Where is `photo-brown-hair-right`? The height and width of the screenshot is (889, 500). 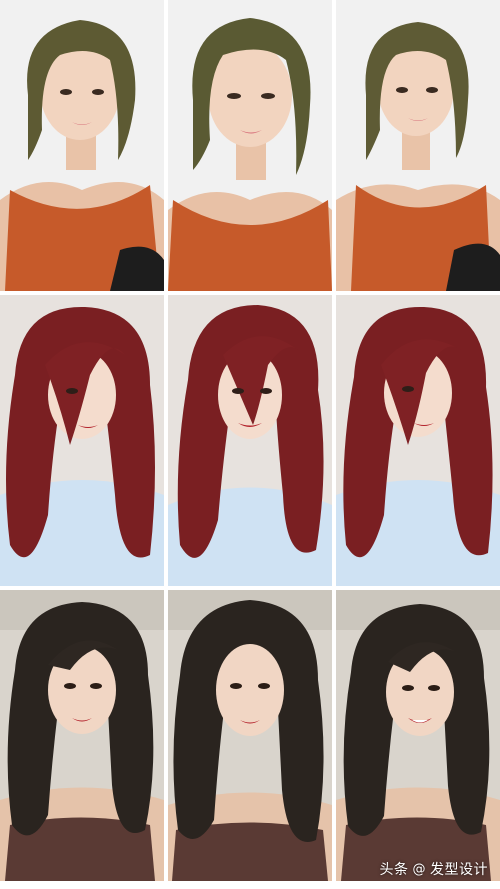 photo-brown-hair-right is located at coordinates (418, 735).